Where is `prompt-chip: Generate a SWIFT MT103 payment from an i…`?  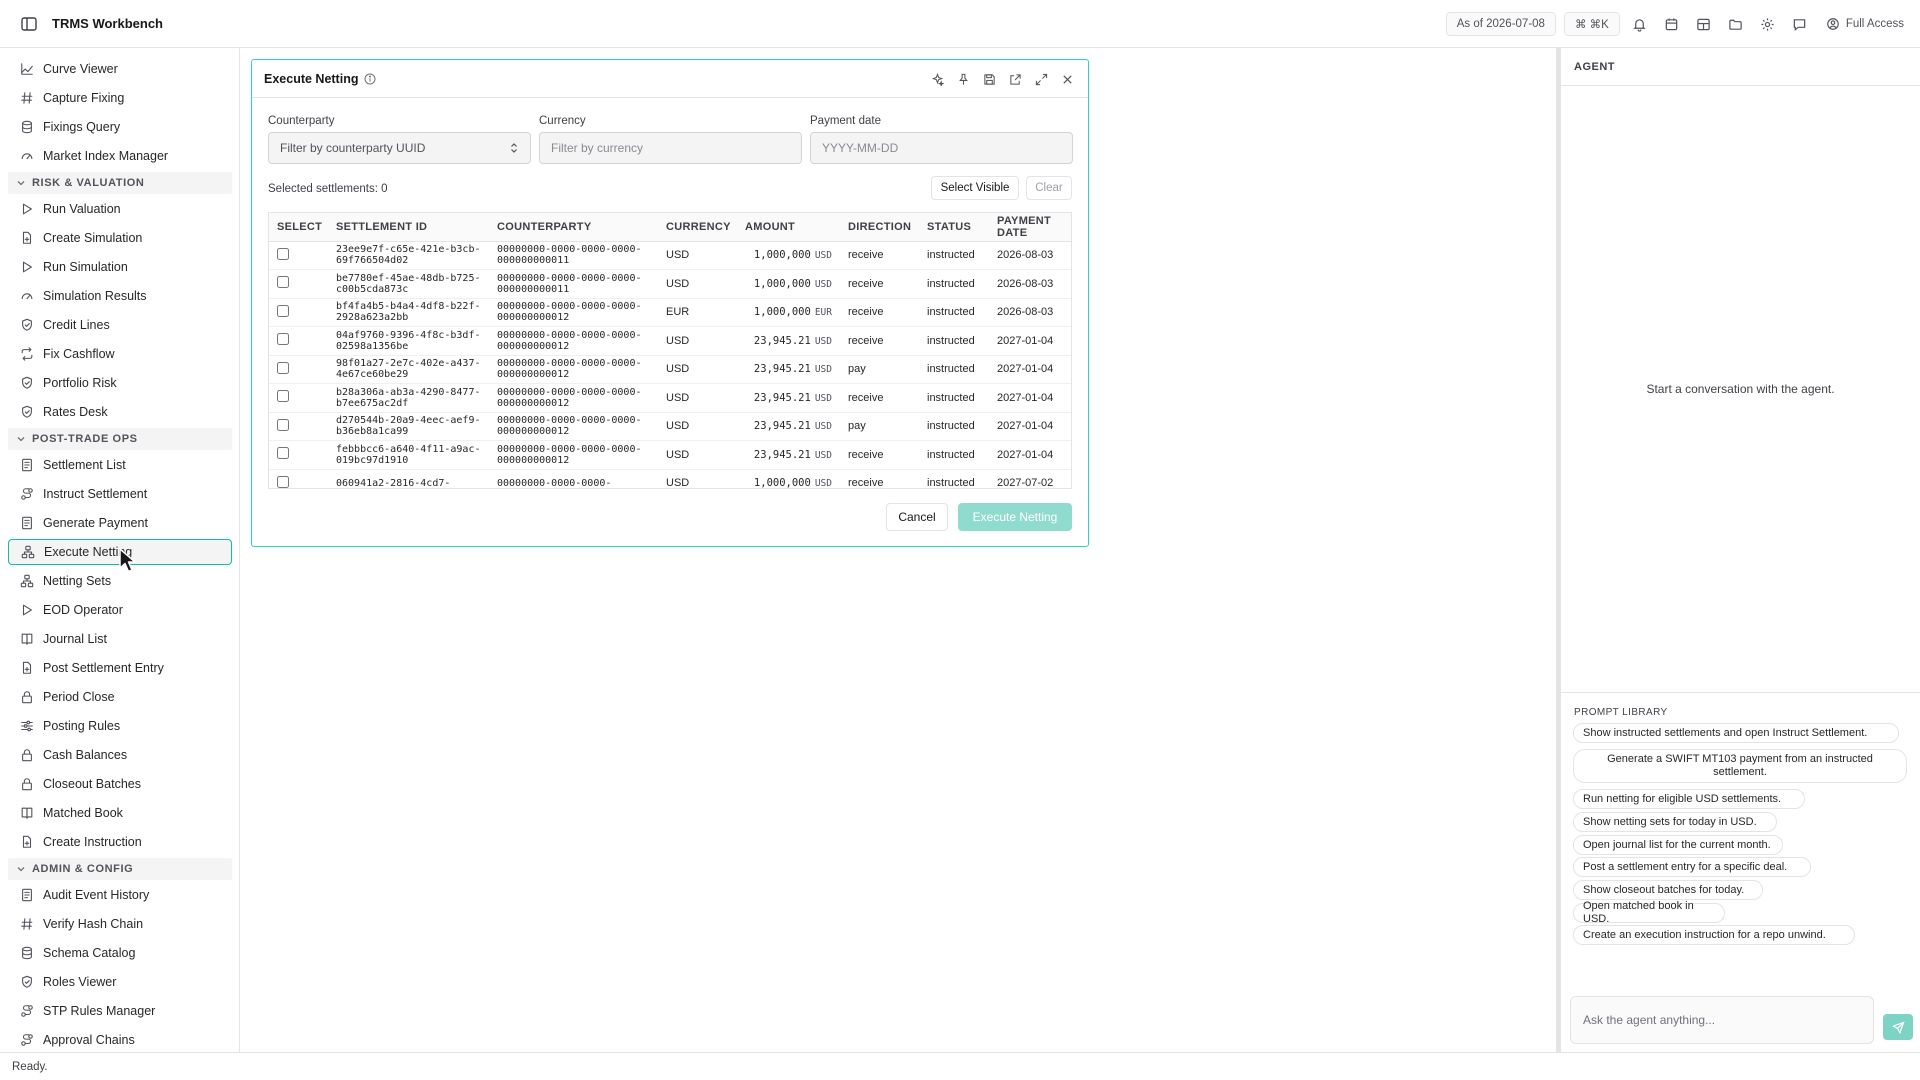 prompt-chip: Generate a SWIFT MT103 payment from an i… is located at coordinates (1740, 766).